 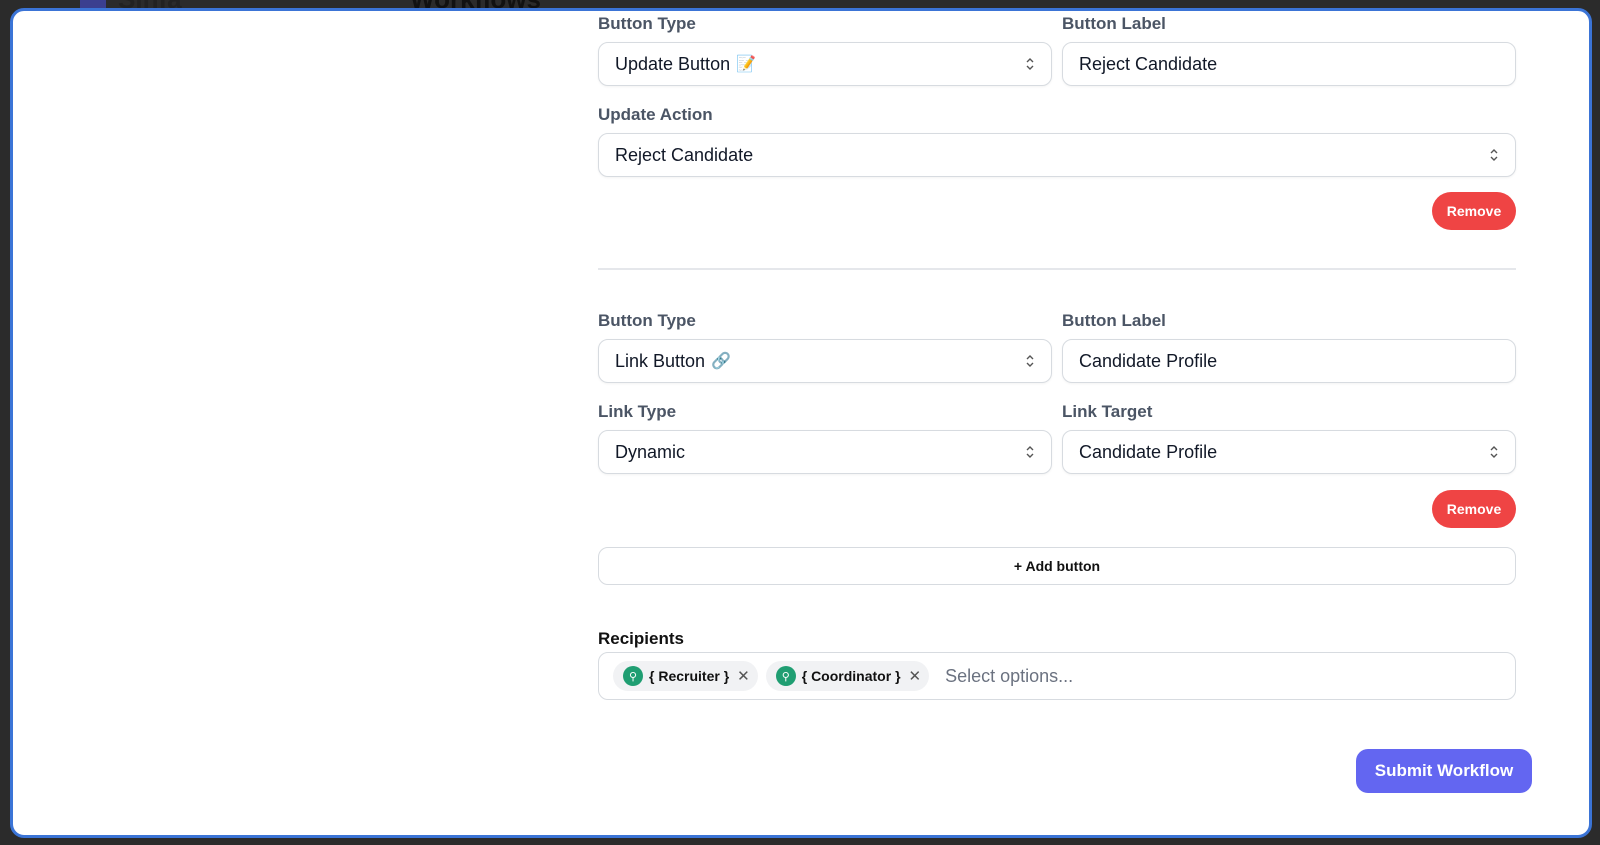 What do you see at coordinates (1289, 452) in the screenshot?
I see `link-target-select: Candidate Profile` at bounding box center [1289, 452].